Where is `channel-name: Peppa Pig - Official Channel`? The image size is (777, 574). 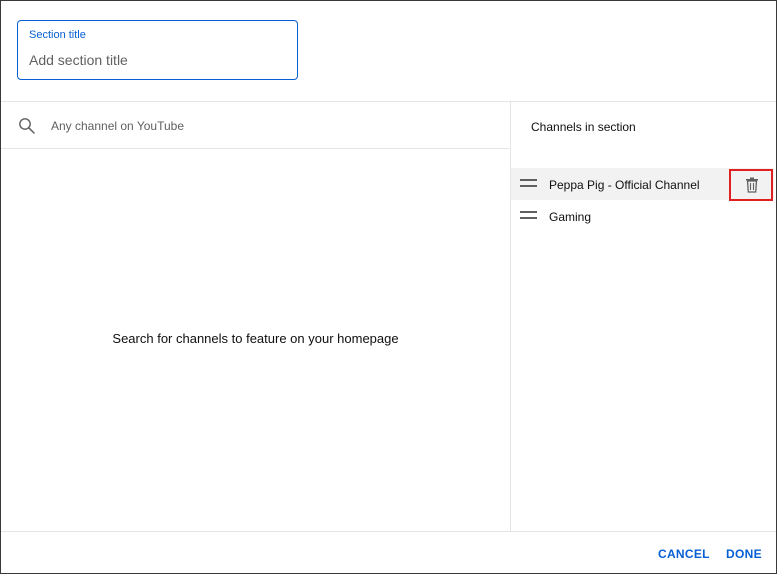
channel-name: Peppa Pig - Official Channel is located at coordinates (624, 185).